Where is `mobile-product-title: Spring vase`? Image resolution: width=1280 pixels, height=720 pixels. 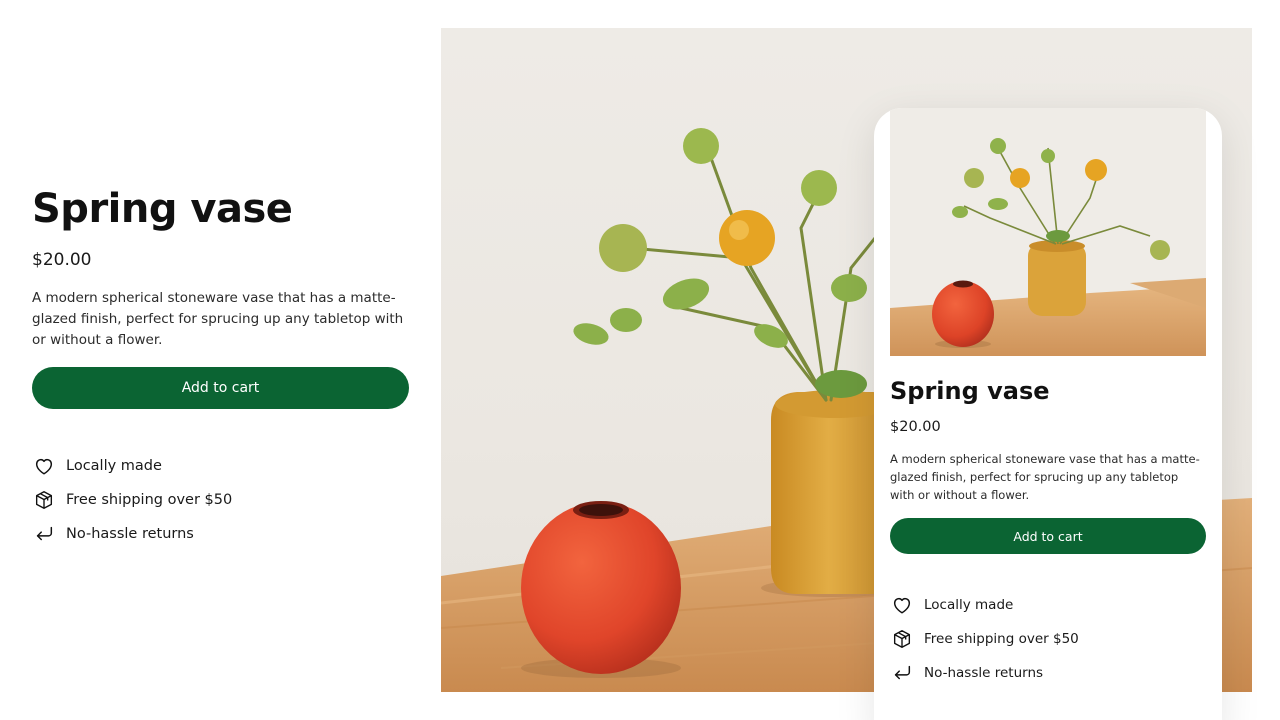 mobile-product-title: Spring vase is located at coordinates (970, 391).